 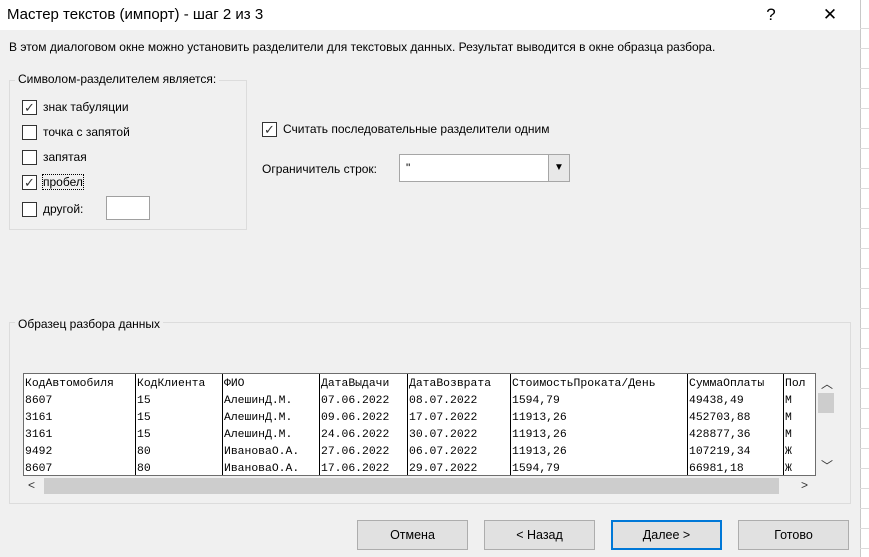 I want to click on semicolon-label: точка с запятой, so click(x=86, y=132).